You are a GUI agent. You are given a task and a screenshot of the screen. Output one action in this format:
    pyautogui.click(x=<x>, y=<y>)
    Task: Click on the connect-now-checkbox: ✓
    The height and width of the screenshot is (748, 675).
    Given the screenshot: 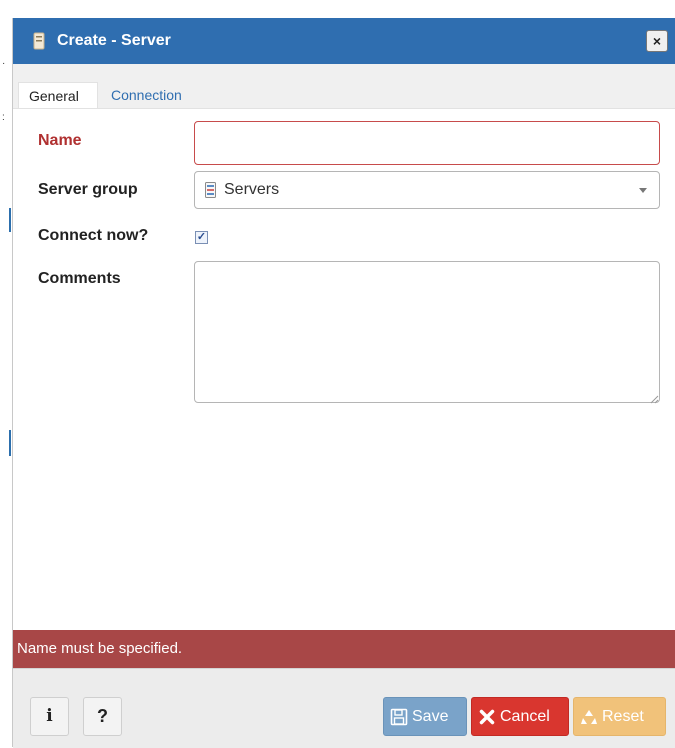 What is the action you would take?
    pyautogui.click(x=201, y=237)
    